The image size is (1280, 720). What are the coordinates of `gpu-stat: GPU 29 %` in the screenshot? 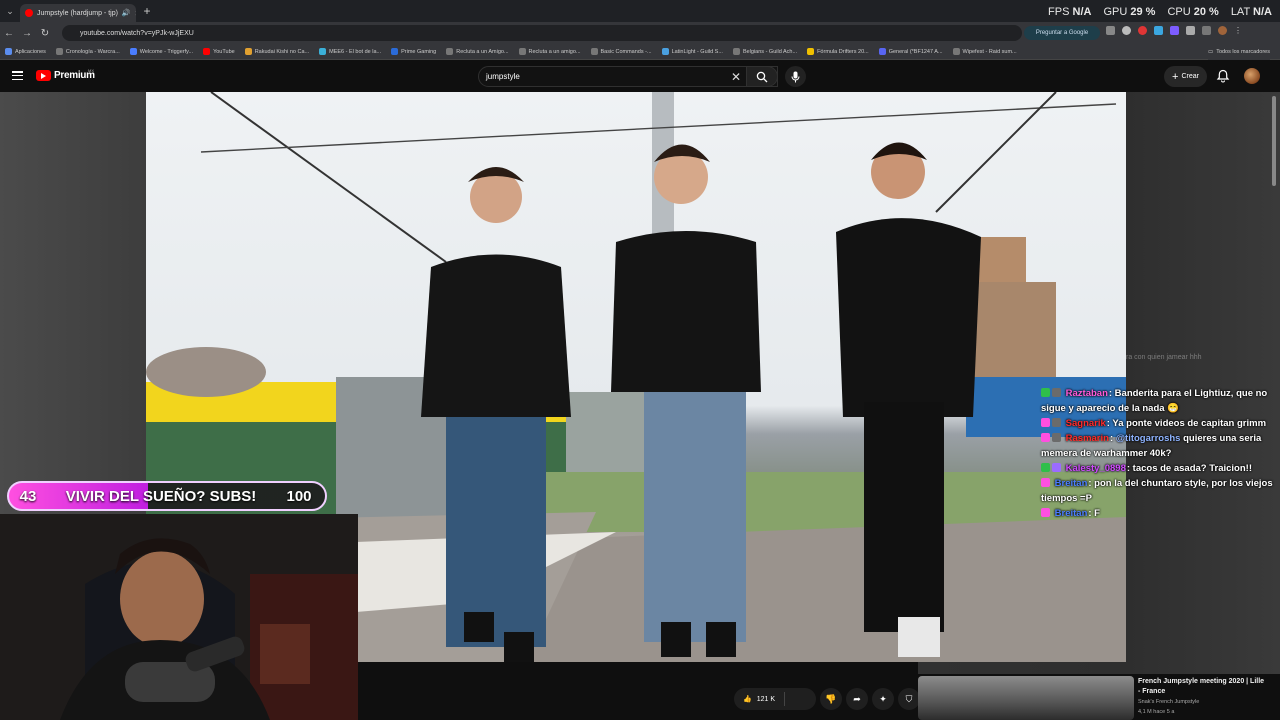 It's located at (1129, 12).